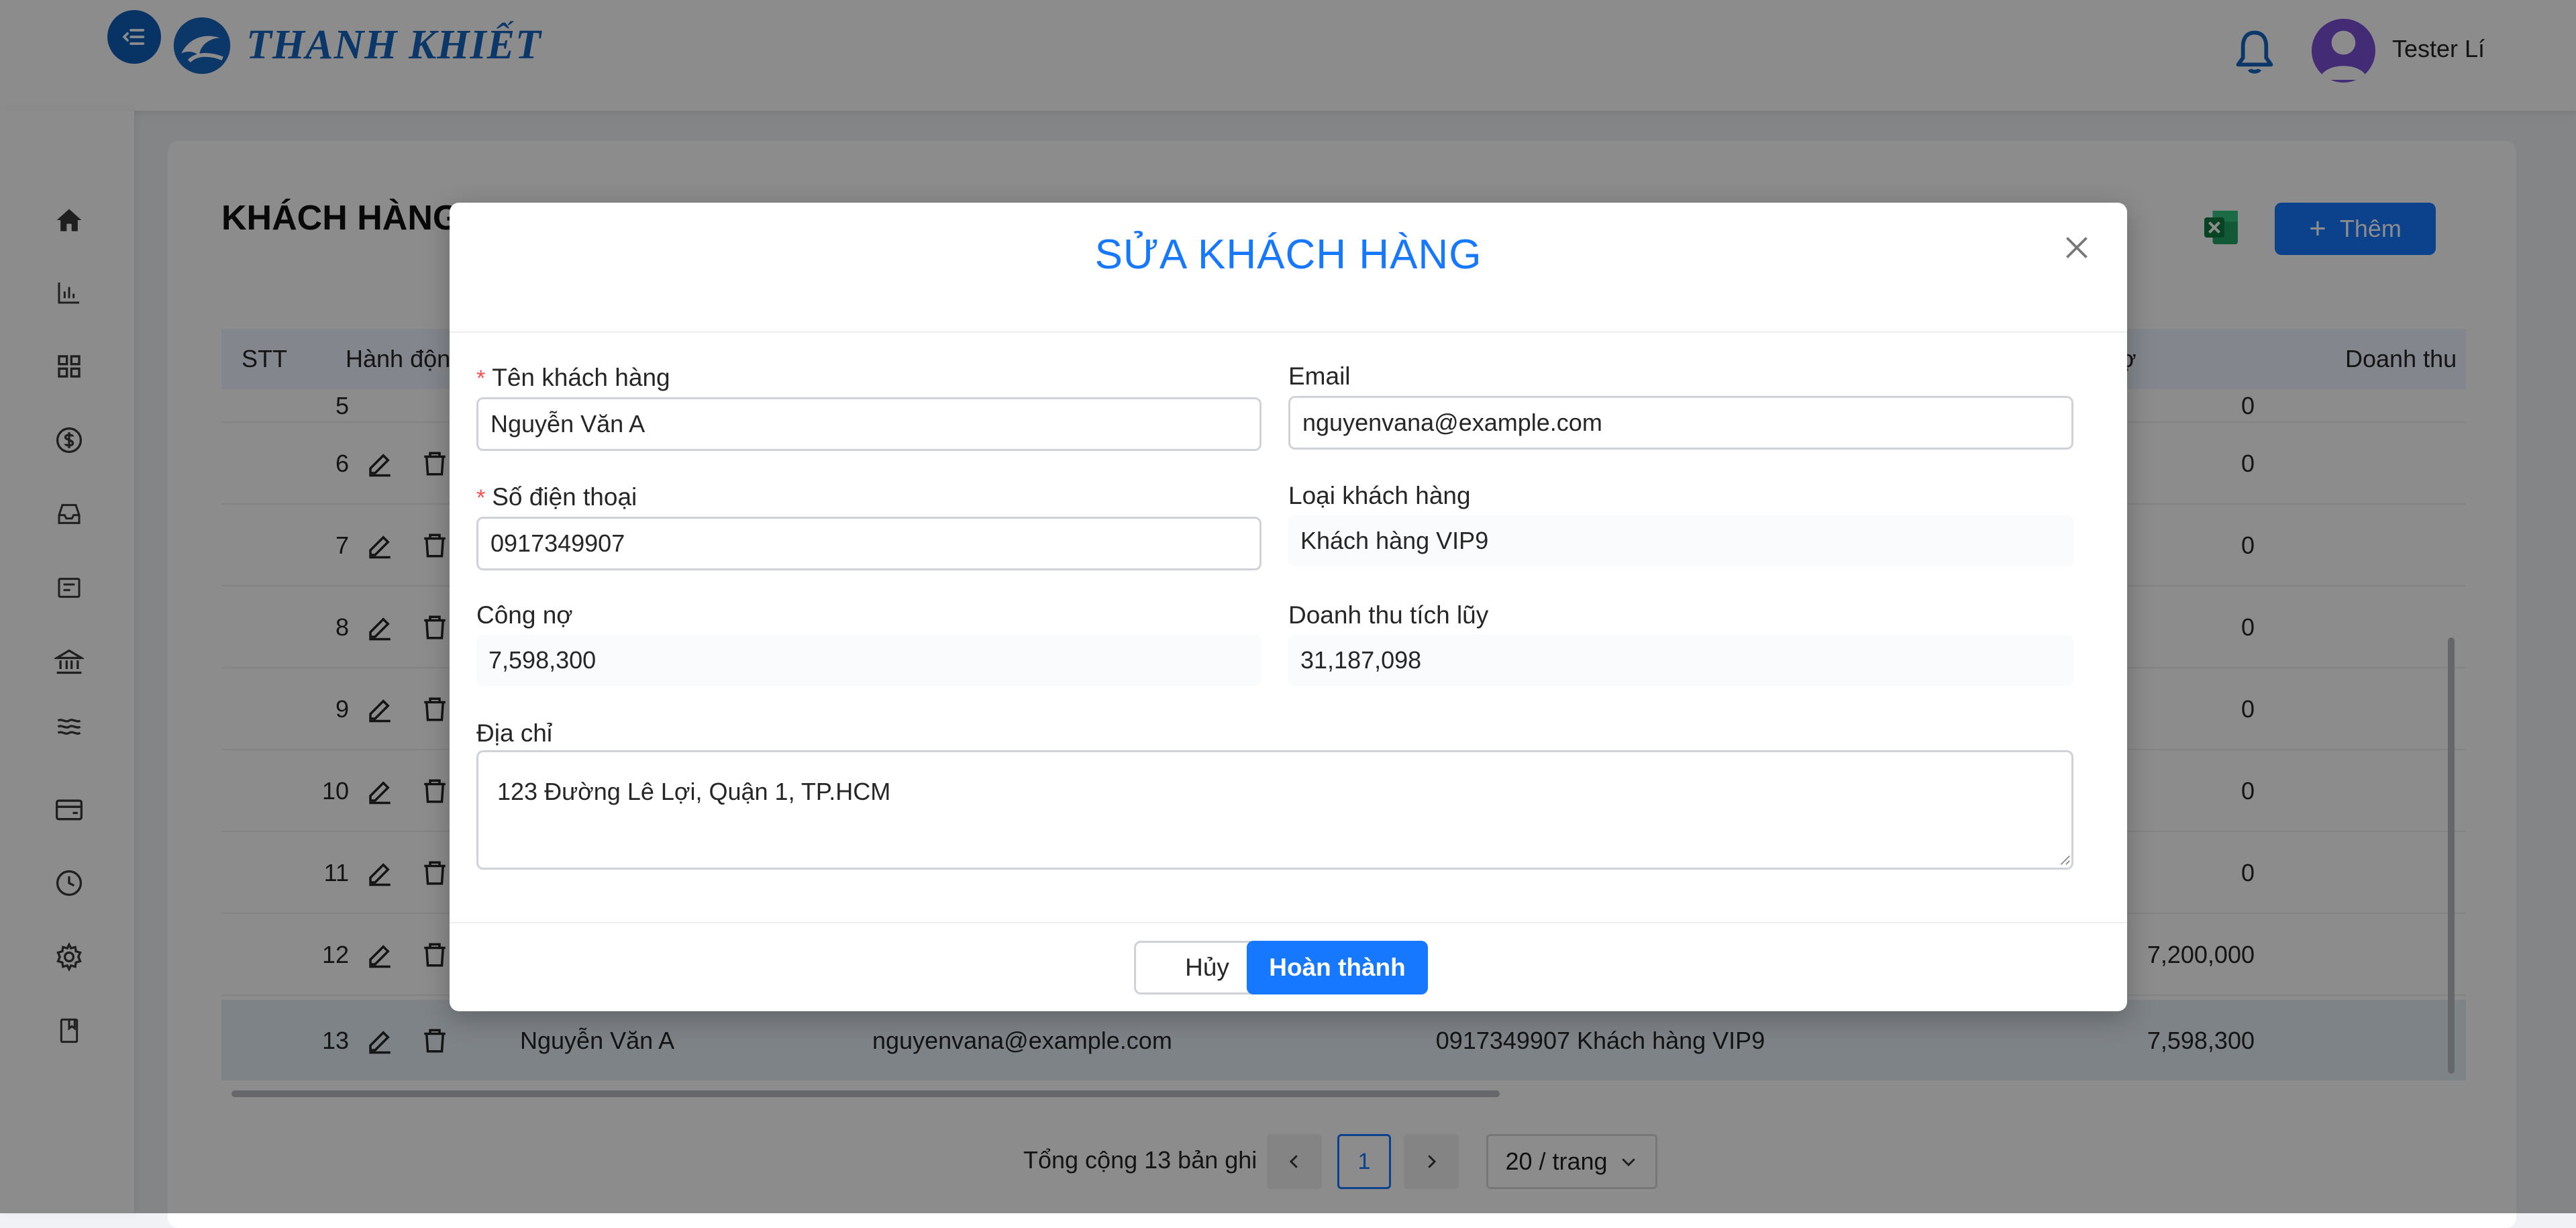 The height and width of the screenshot is (1228, 2576). Describe the element at coordinates (514, 733) in the screenshot. I see `address-label: Địa chỉ` at that location.